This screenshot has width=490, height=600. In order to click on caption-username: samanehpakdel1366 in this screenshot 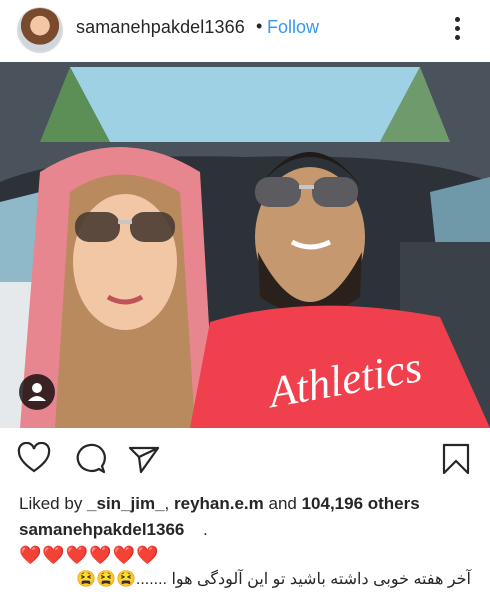, I will do `click(101, 530)`.